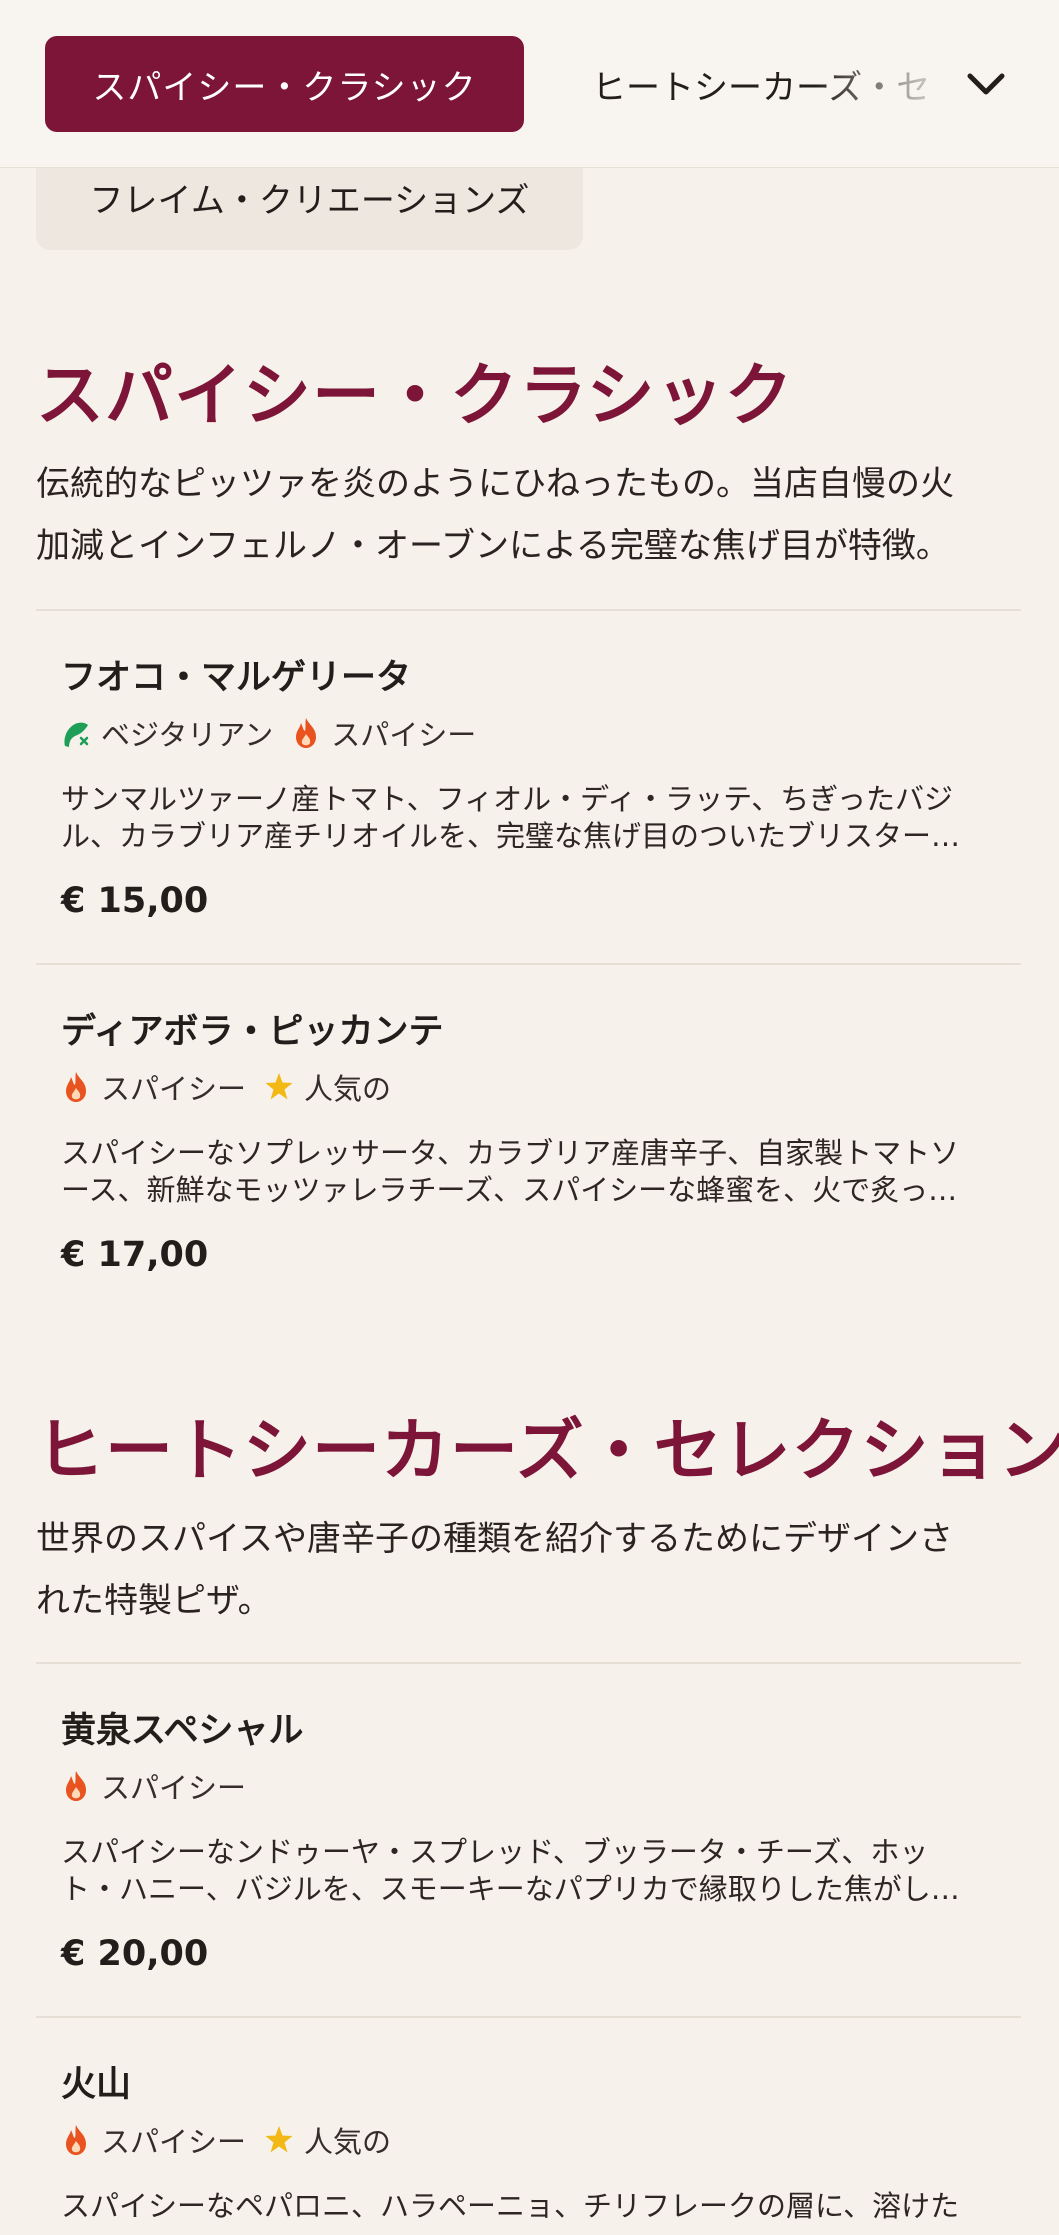 The image size is (1059, 2235). Describe the element at coordinates (510, 1153) in the screenshot. I see `item-description-line: スパイシーなソプレッサータ、カラブリア産唐辛子、自家製トマトソ` at that location.